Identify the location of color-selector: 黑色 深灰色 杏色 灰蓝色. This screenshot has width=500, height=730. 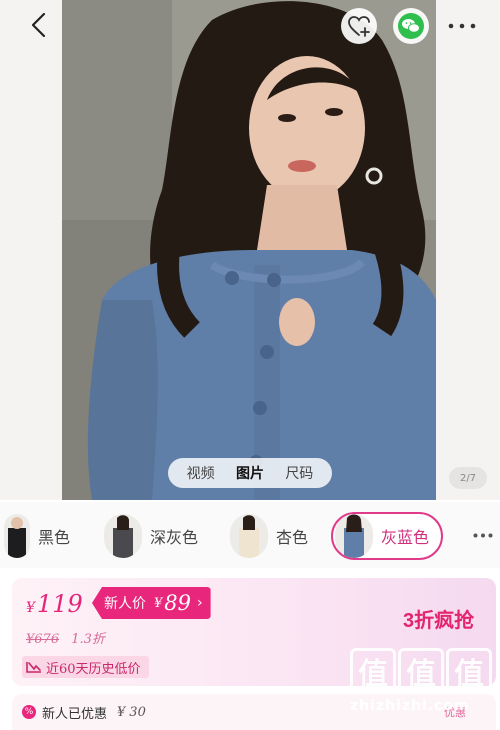
(250, 535).